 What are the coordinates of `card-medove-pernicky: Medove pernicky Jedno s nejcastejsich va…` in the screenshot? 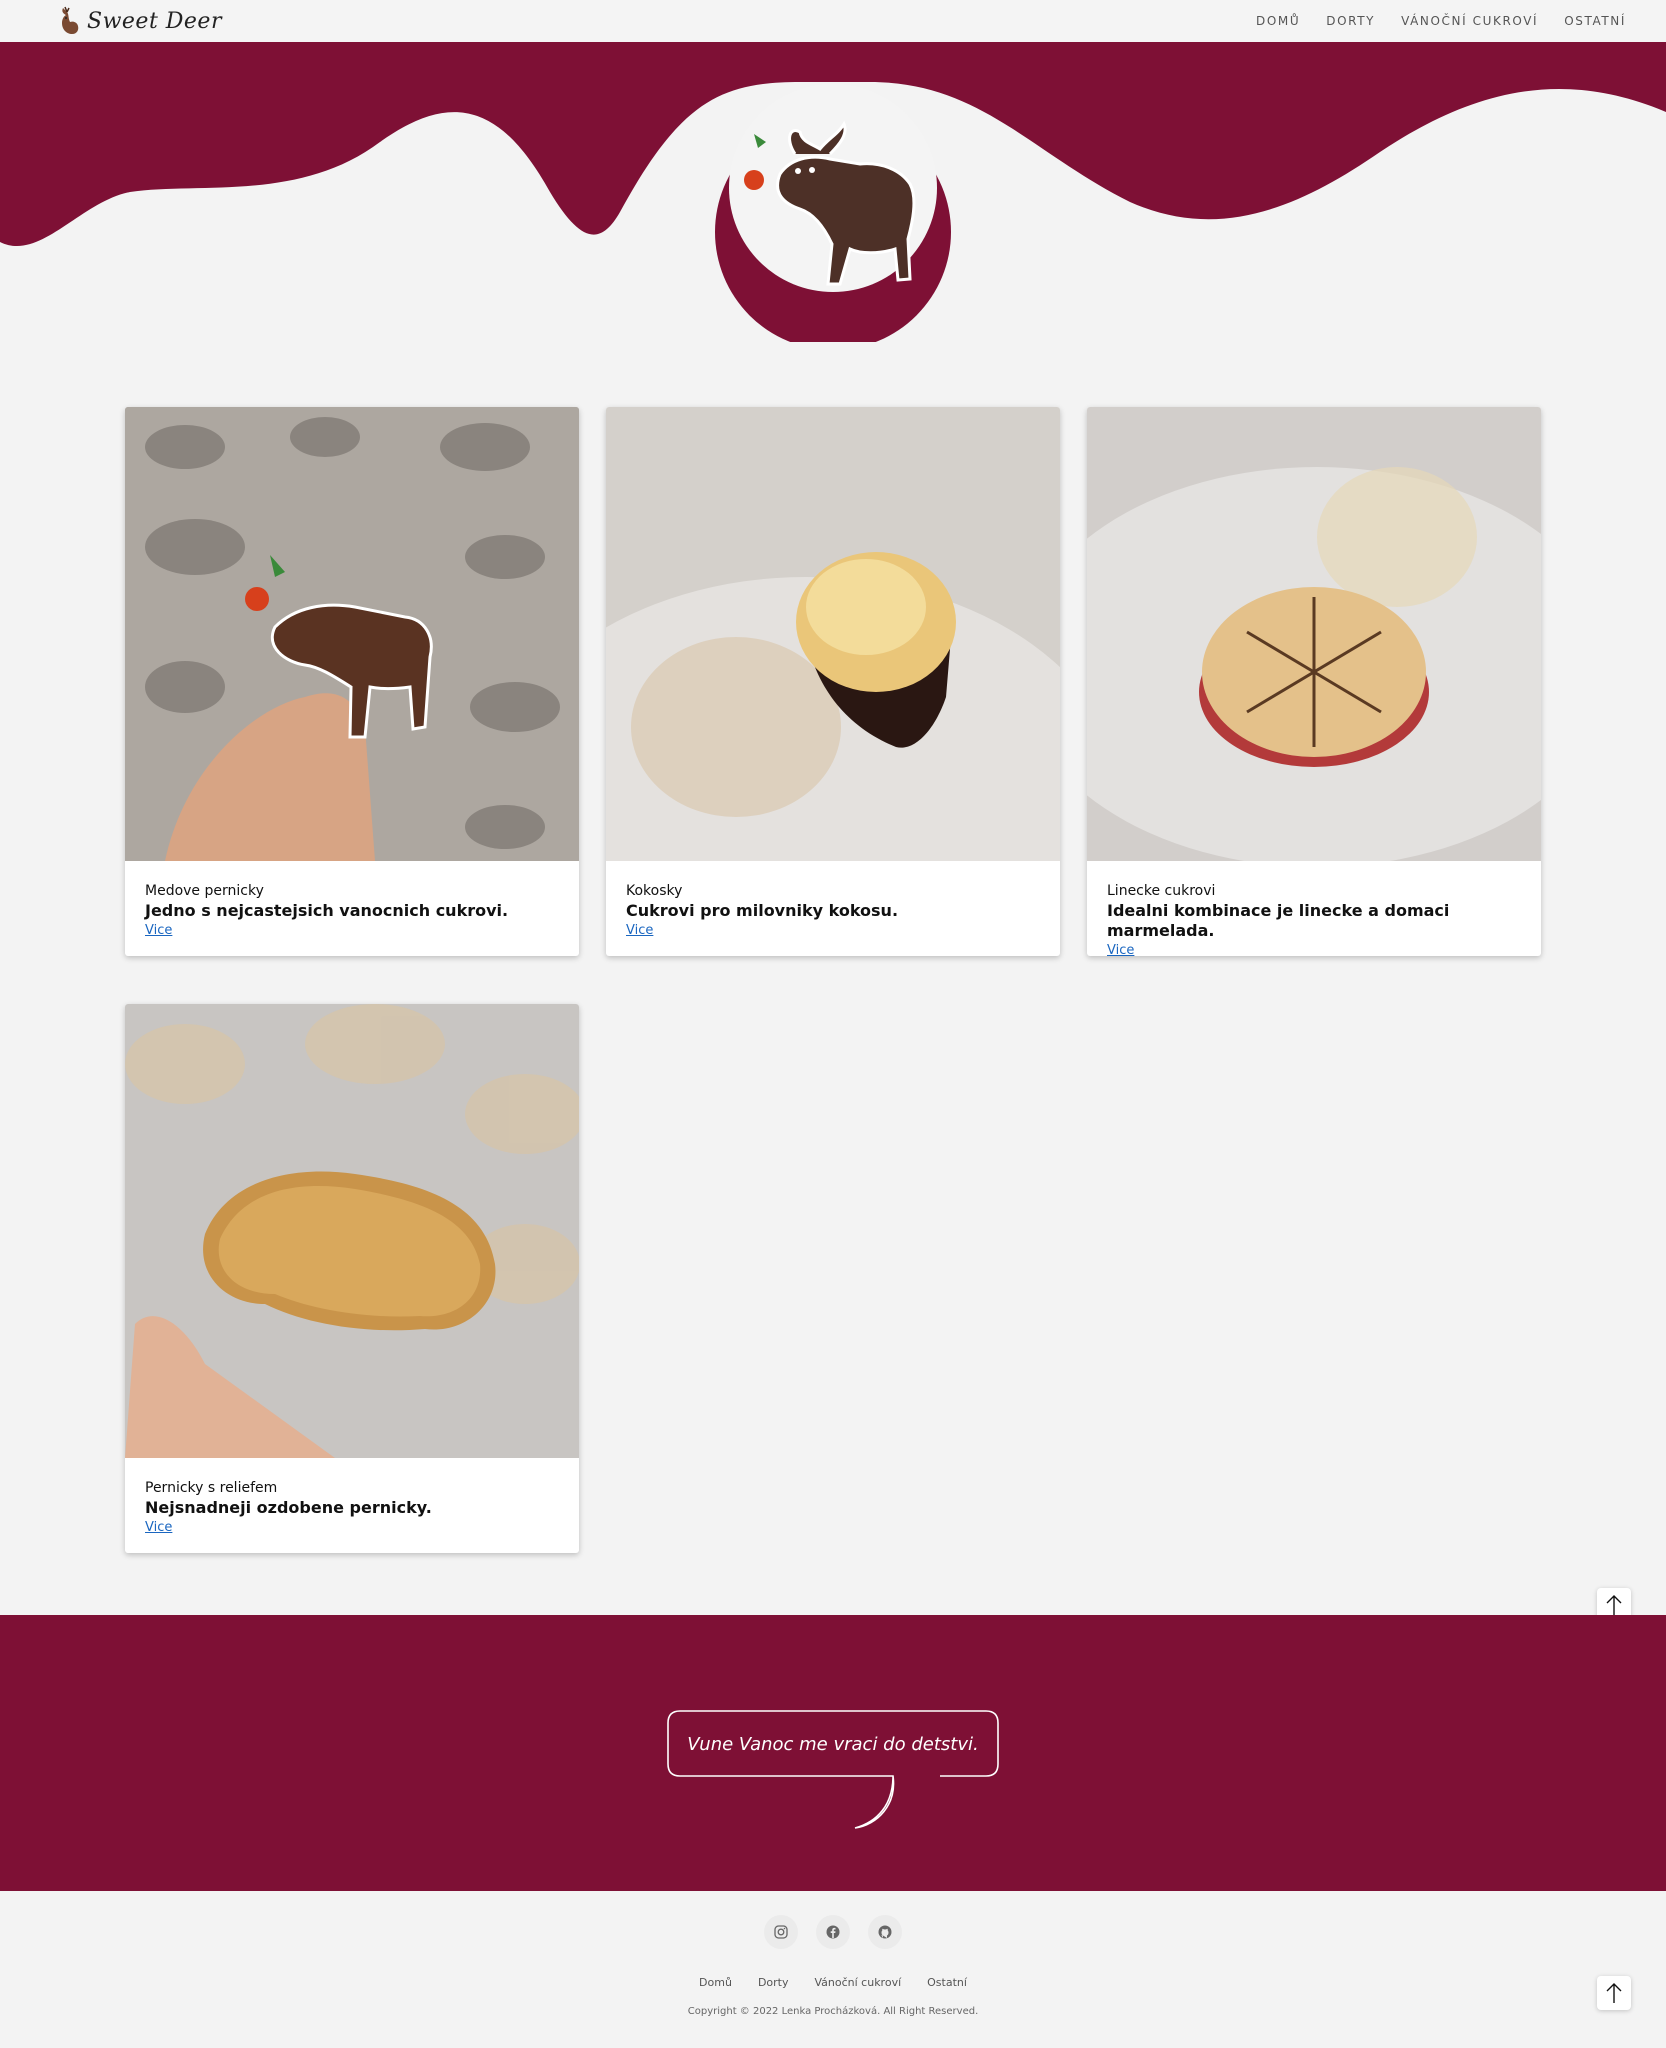 It's located at (352, 681).